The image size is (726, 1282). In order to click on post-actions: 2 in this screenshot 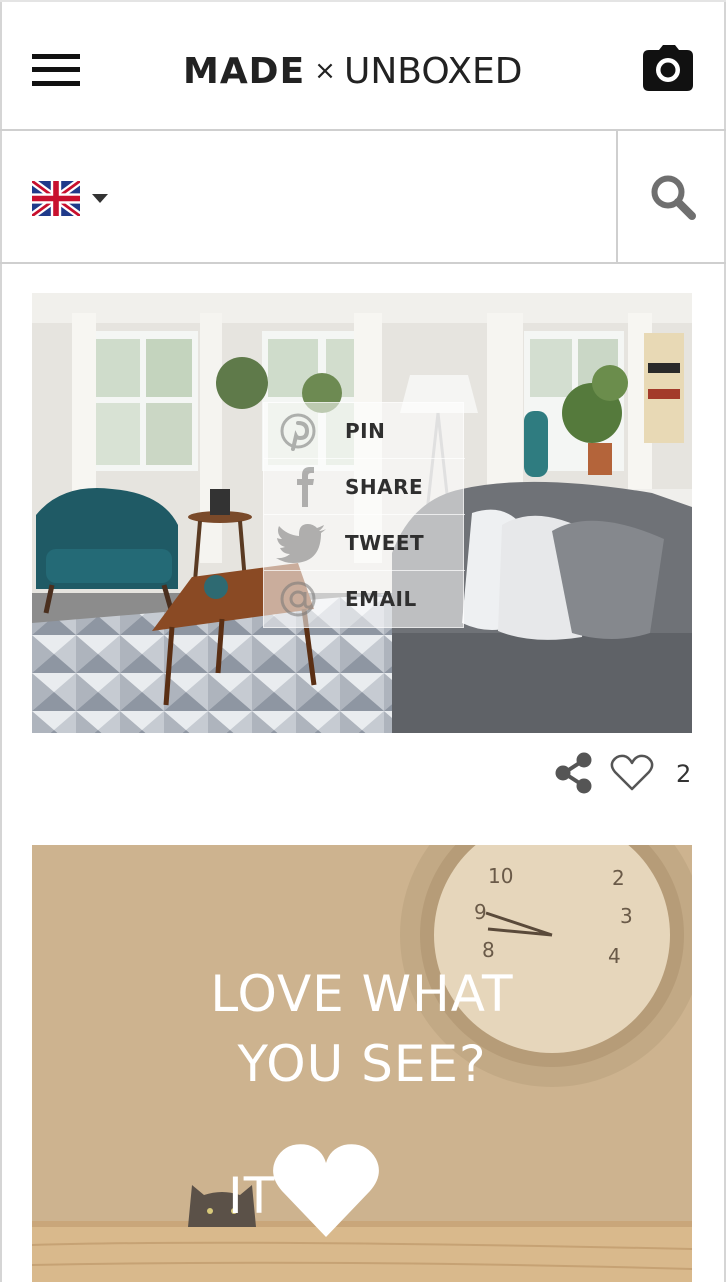, I will do `click(627, 774)`.